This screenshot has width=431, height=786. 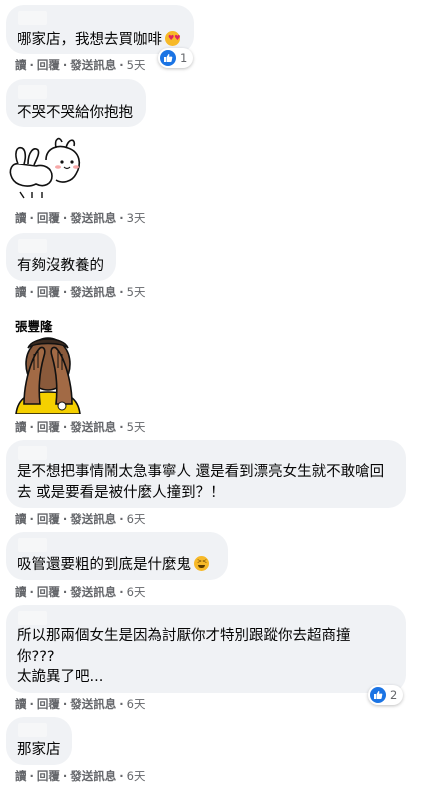 I want to click on commenter-name: 張豐隆, so click(x=34, y=325).